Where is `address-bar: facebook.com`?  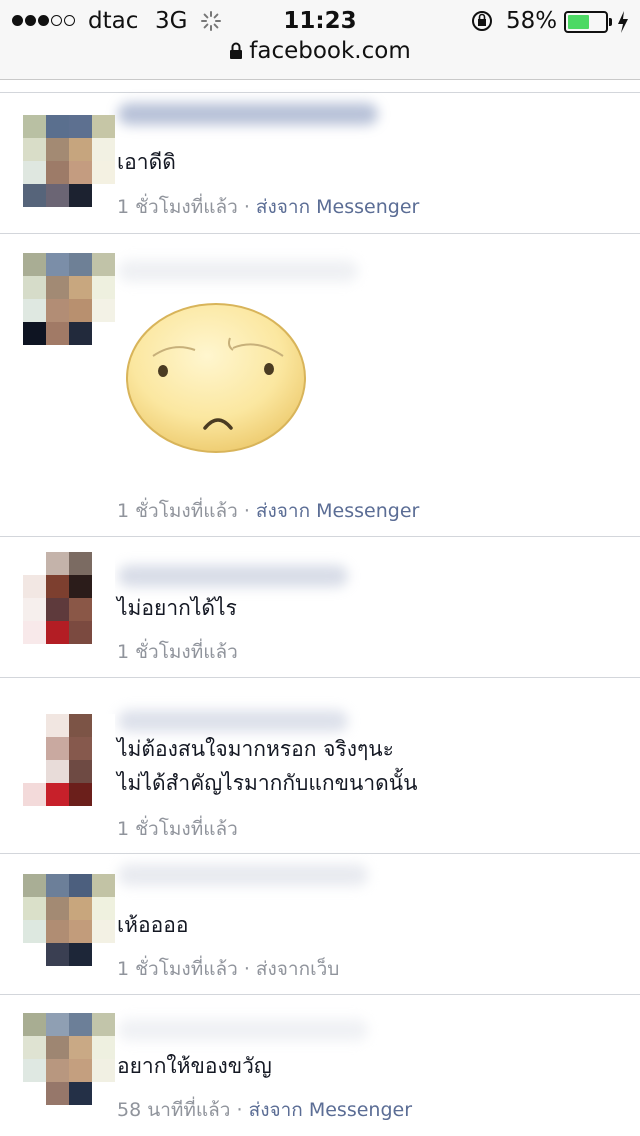
address-bar: facebook.com is located at coordinates (320, 51).